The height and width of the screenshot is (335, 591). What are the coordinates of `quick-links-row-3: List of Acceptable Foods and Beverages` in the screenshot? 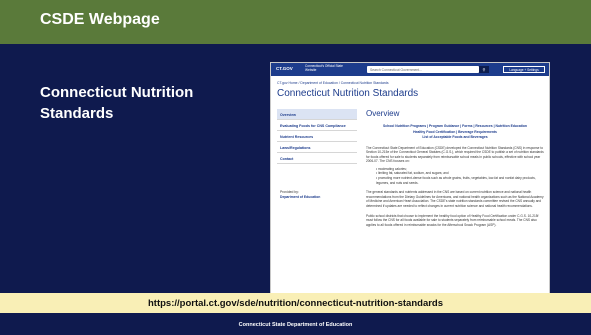 It's located at (455, 138).